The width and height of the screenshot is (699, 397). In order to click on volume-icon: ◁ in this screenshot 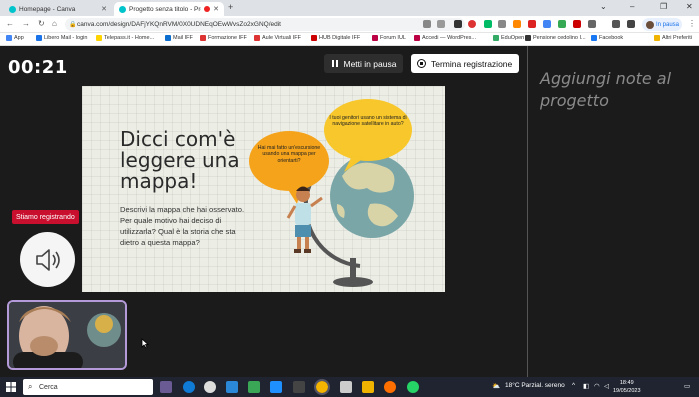, I will do `click(606, 386)`.